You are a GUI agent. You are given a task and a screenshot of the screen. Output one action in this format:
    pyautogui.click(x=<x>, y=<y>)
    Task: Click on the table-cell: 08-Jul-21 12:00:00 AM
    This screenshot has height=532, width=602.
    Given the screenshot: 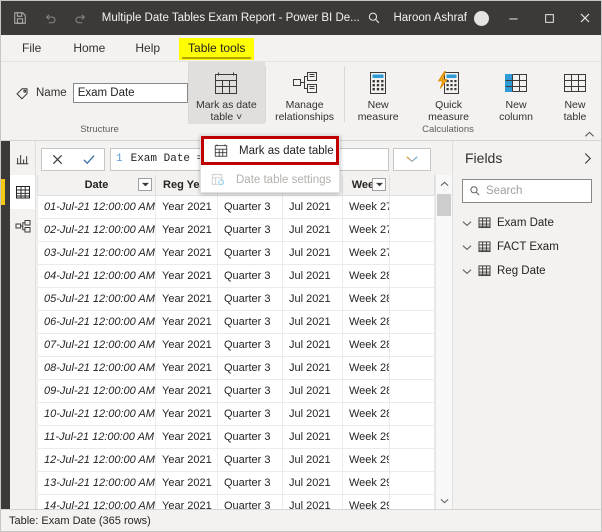 What is the action you would take?
    pyautogui.click(x=96, y=367)
    